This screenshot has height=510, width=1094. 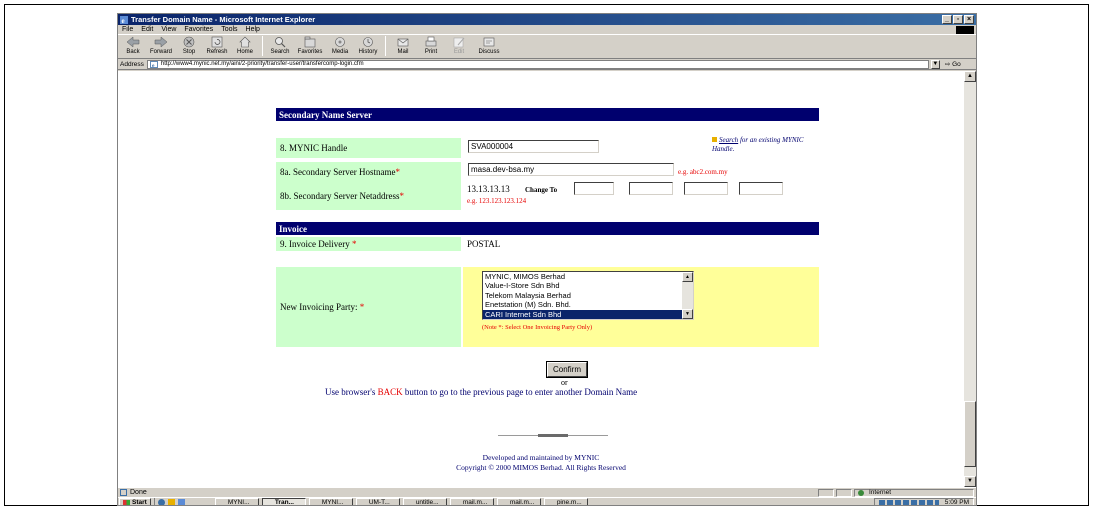 I want to click on menu-file: File, so click(x=127, y=29).